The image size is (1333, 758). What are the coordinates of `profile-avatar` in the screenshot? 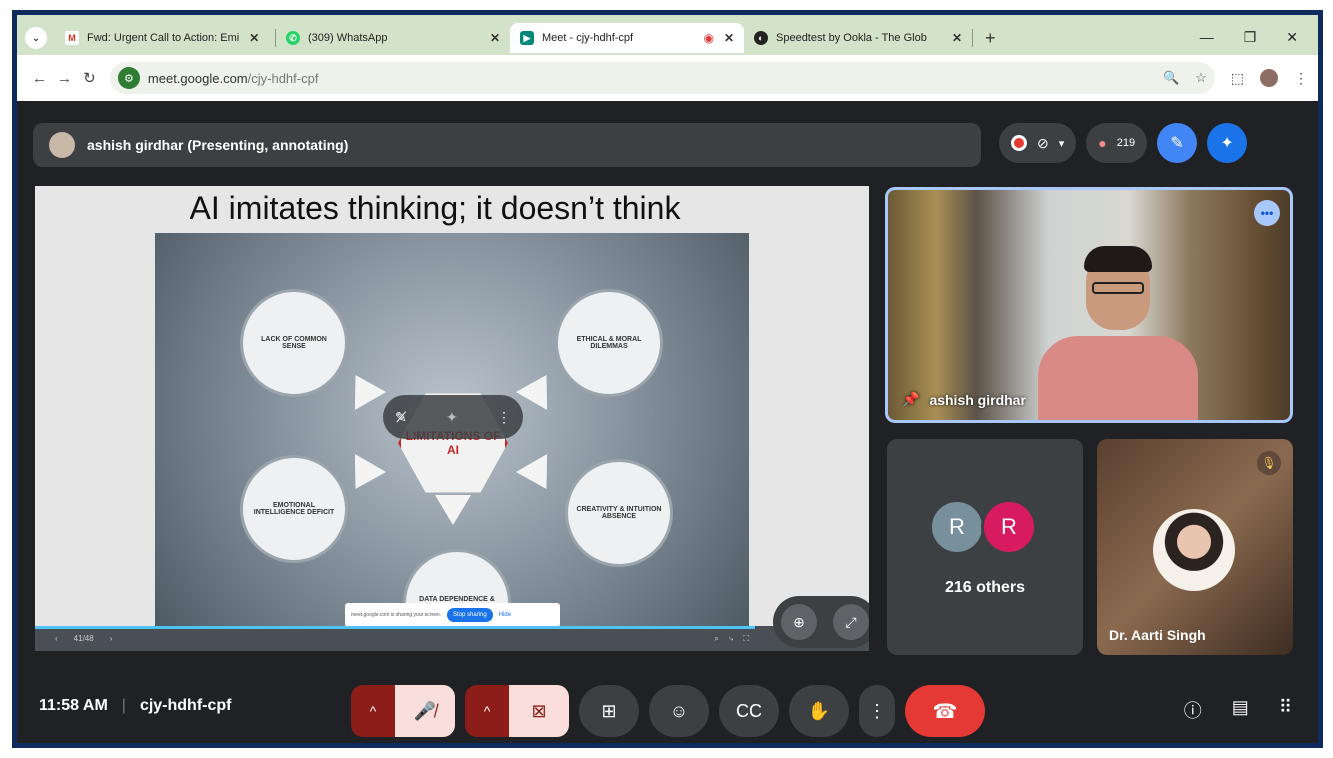 It's located at (1269, 78).